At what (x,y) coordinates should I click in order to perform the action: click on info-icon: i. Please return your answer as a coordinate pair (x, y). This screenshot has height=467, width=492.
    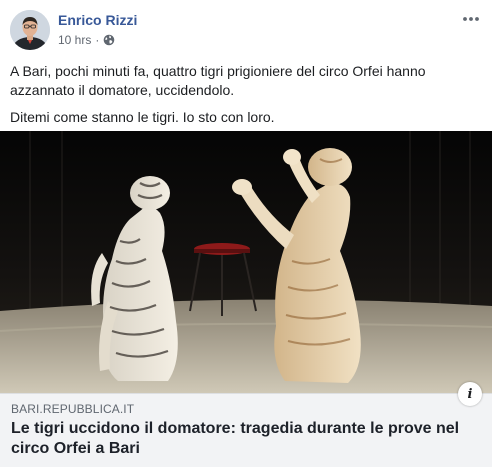
    Looking at the image, I should click on (470, 394).